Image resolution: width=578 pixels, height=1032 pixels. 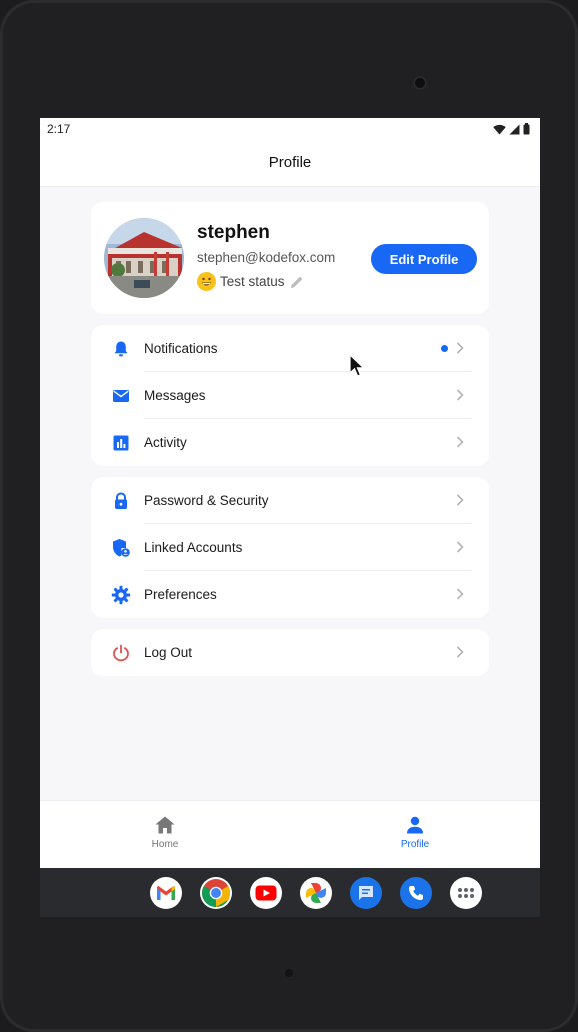 I want to click on menu-group-logout: Log Out, so click(x=290, y=652).